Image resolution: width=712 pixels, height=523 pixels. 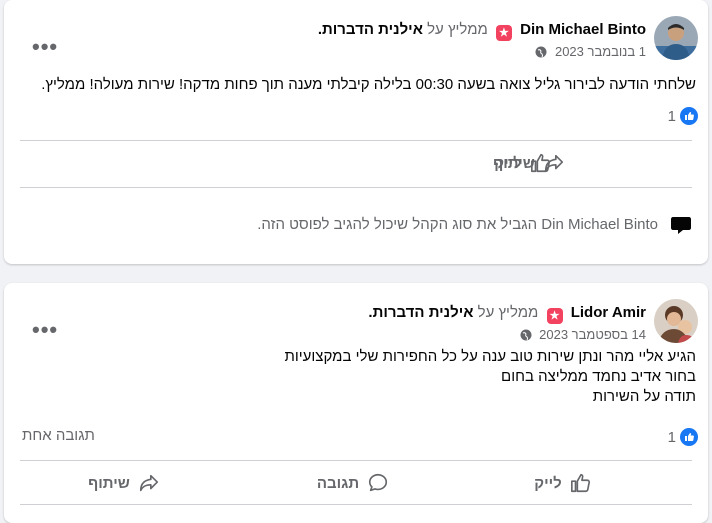 What do you see at coordinates (378, 482) in the screenshot?
I see `comment-bubble-icon` at bounding box center [378, 482].